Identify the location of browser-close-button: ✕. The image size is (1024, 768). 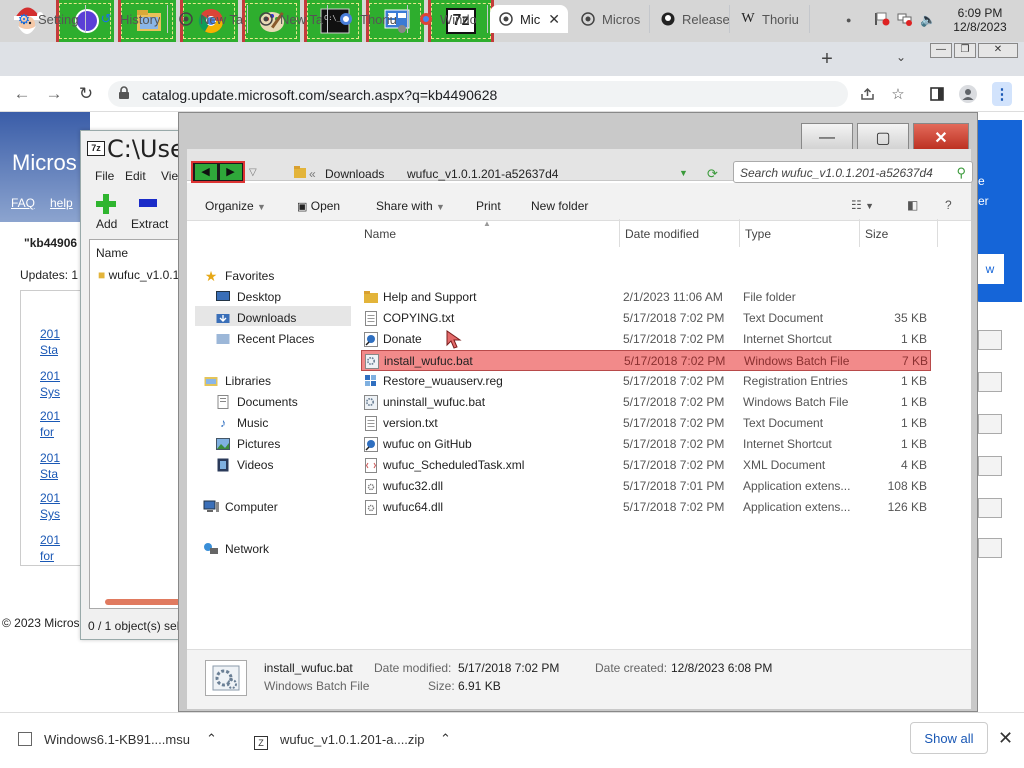
(998, 50).